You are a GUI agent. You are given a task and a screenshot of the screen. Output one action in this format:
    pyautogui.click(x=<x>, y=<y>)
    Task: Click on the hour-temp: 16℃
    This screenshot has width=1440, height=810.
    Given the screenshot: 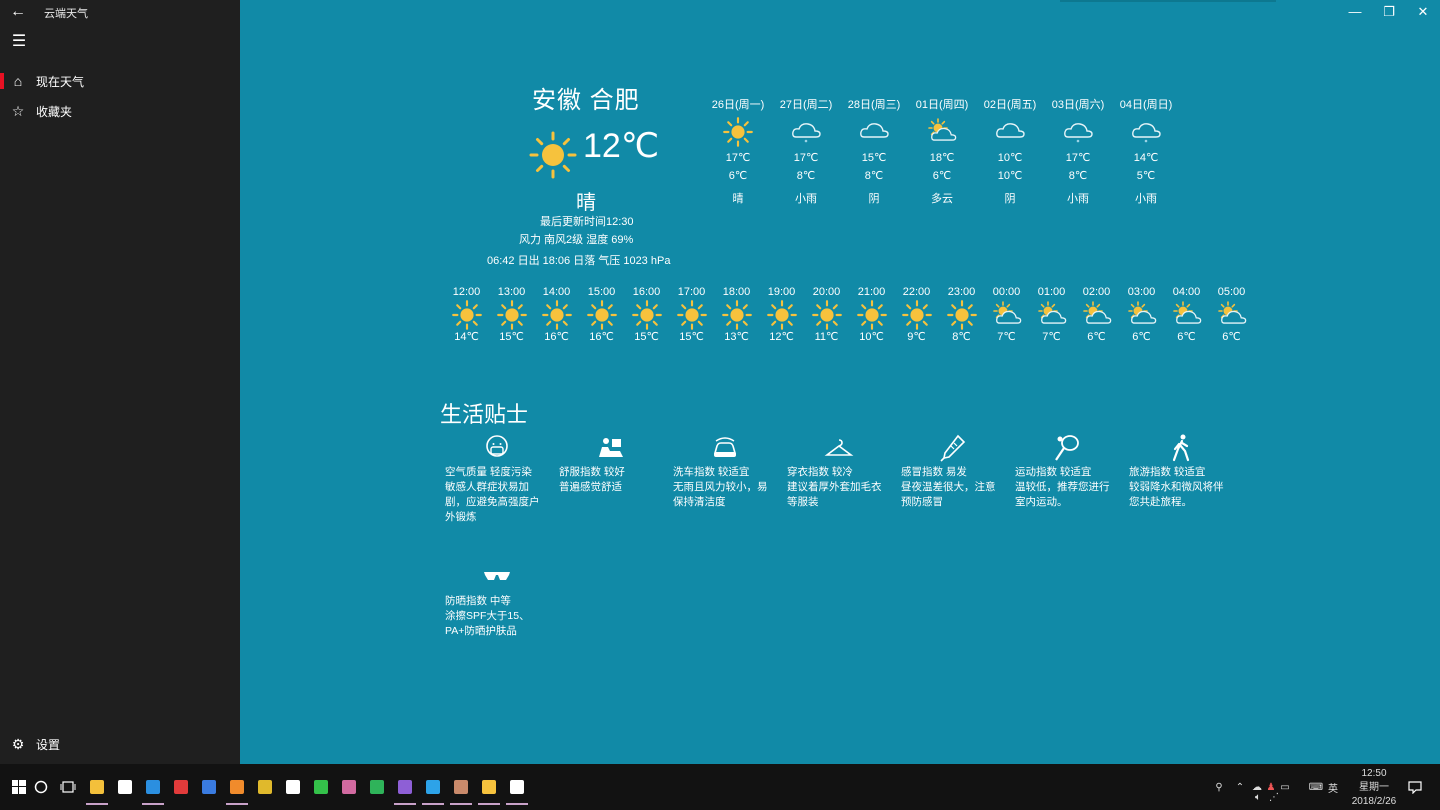 What is the action you would take?
    pyautogui.click(x=601, y=337)
    